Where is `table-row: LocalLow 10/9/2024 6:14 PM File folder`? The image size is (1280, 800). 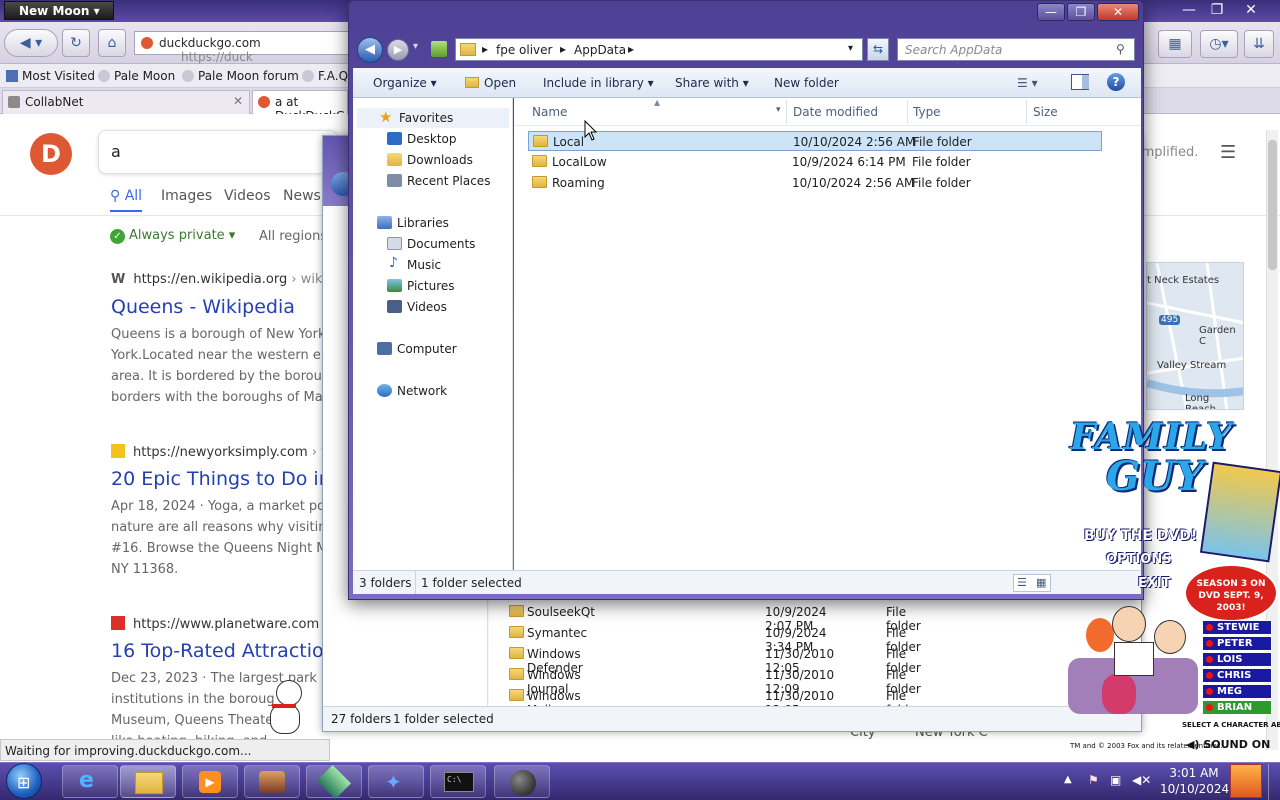 table-row: LocalLow 10/9/2024 6:14 PM File folder is located at coordinates (815, 162).